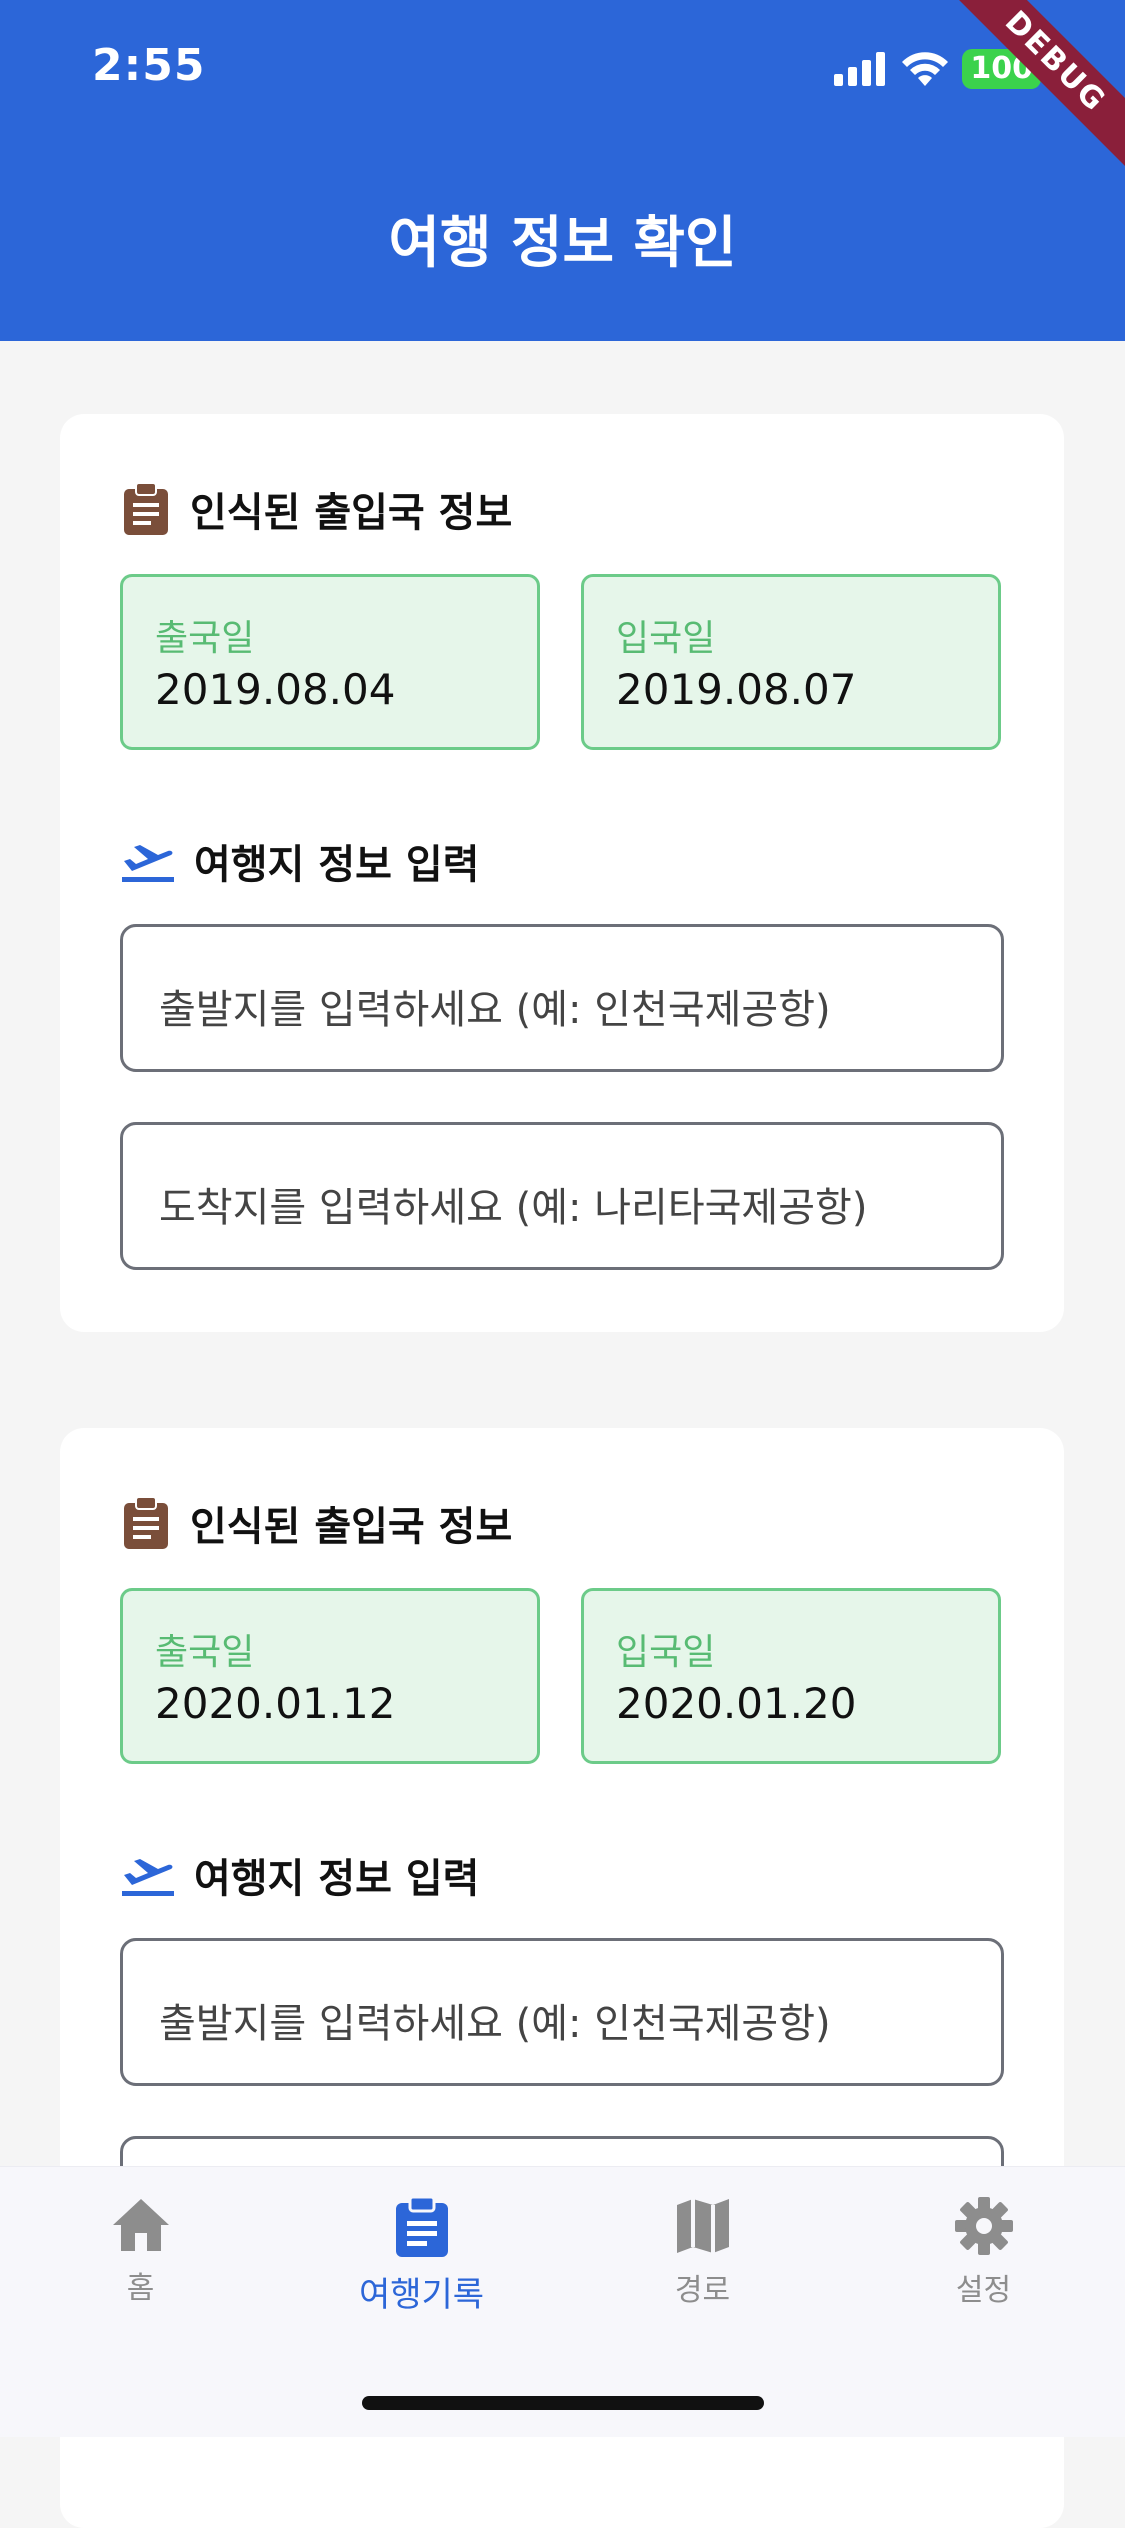 The image size is (1125, 2528). Describe the element at coordinates (421, 2295) in the screenshot. I see `nav-label-travel-log: 여행기록` at that location.